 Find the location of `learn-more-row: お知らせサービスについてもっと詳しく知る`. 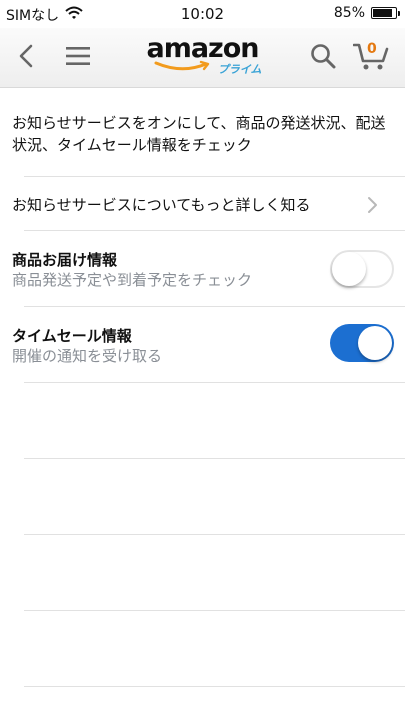

learn-more-row: お知らせサービスについてもっと詳しく知る is located at coordinates (202, 203).